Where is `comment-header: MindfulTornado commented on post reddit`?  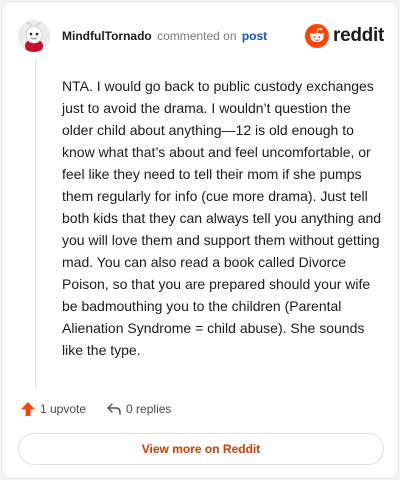
comment-header: MindfulTornado commented on post reddit is located at coordinates (201, 36).